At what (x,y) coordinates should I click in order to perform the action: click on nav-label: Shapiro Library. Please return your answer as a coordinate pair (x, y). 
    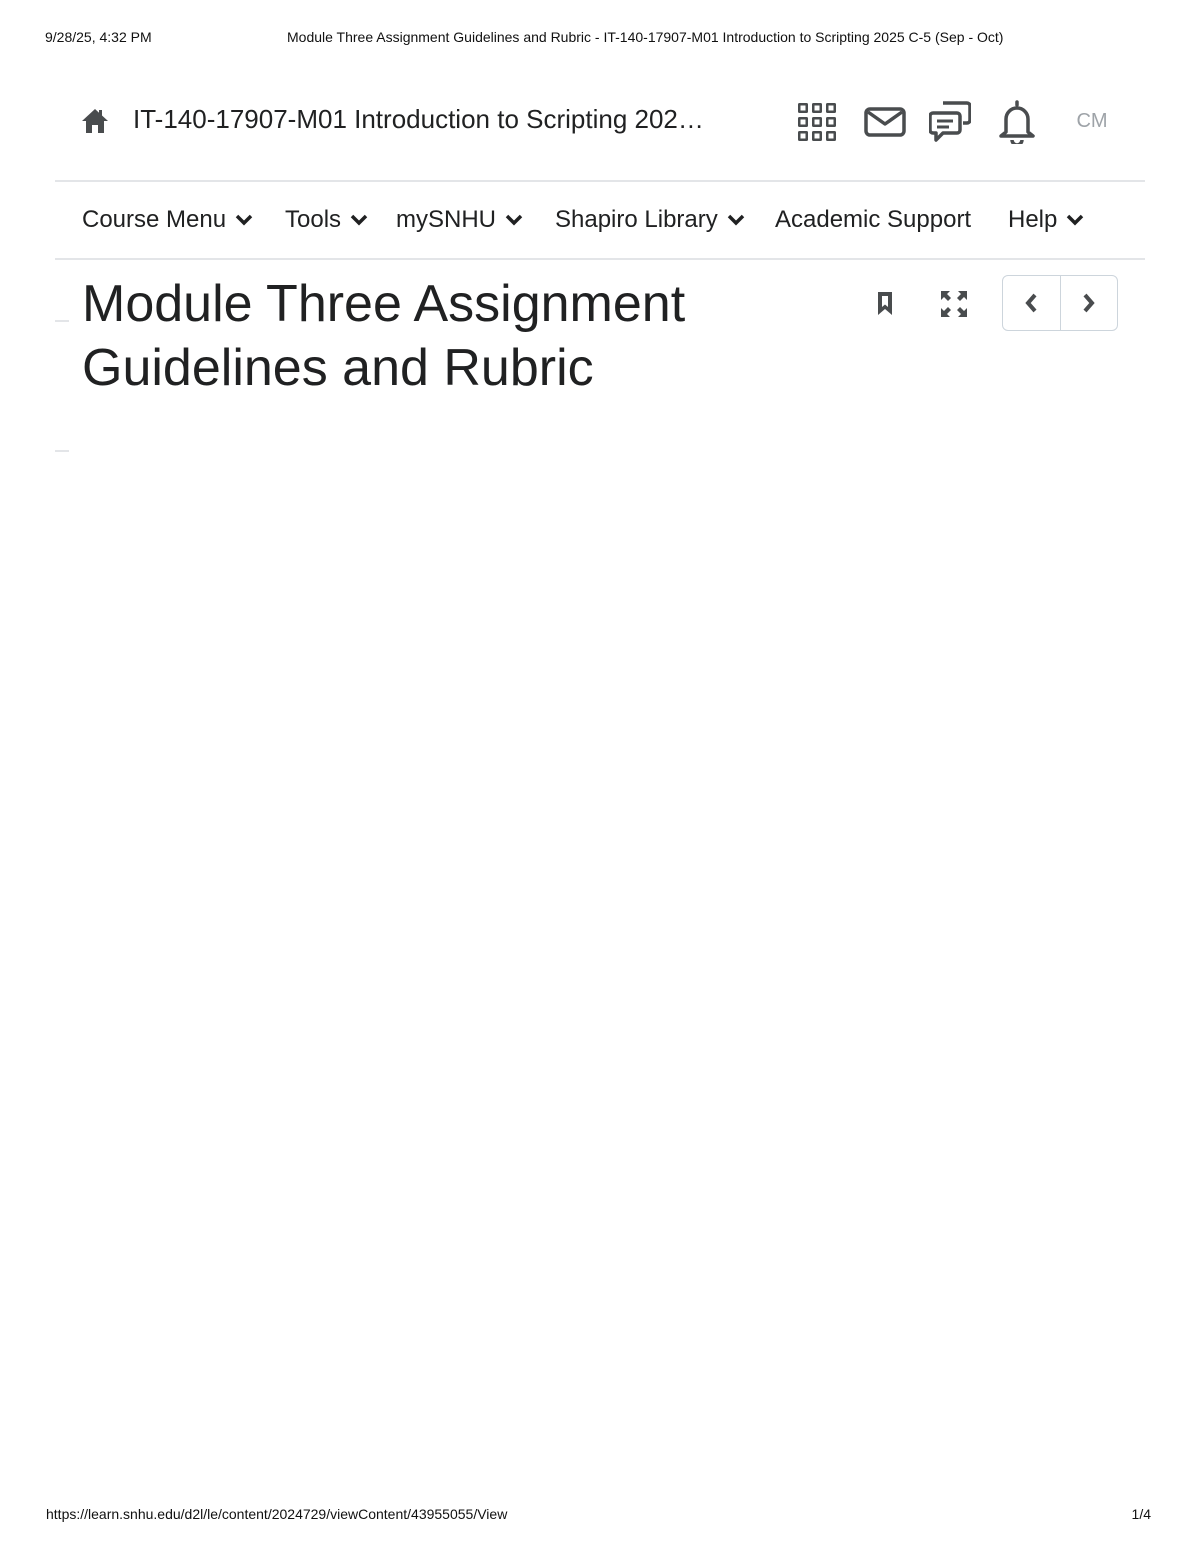
    Looking at the image, I should click on (636, 219).